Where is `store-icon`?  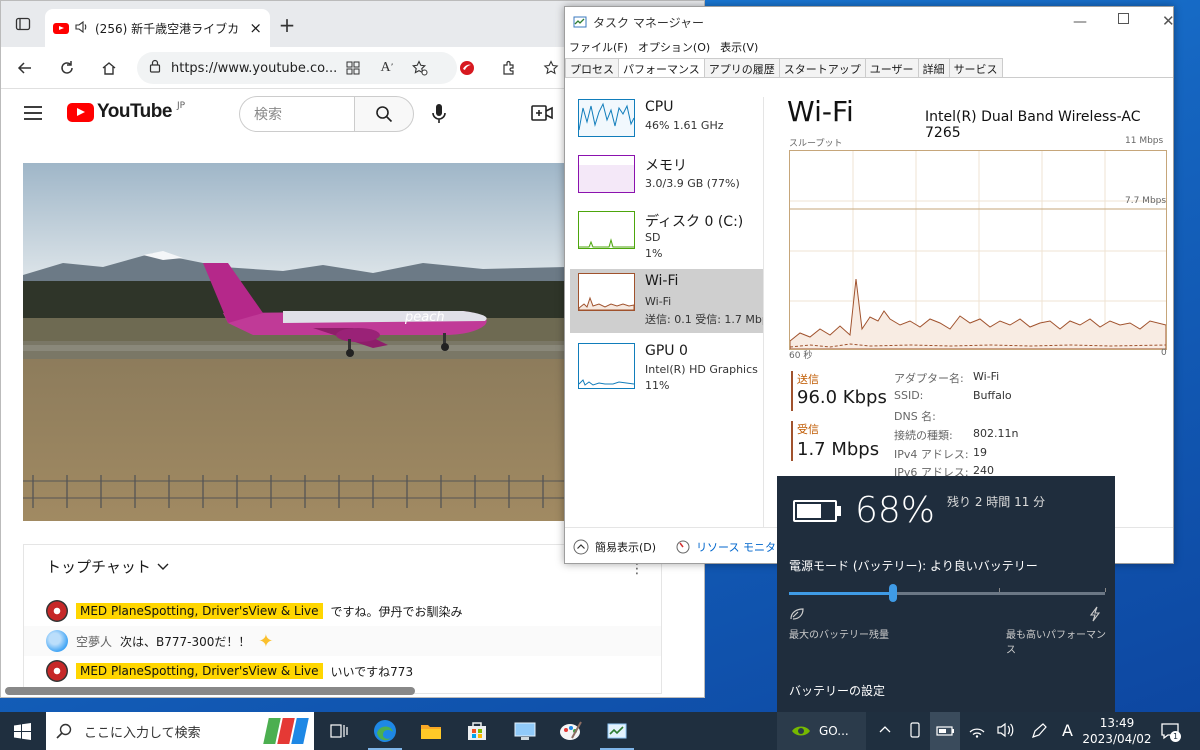
store-icon is located at coordinates (477, 731).